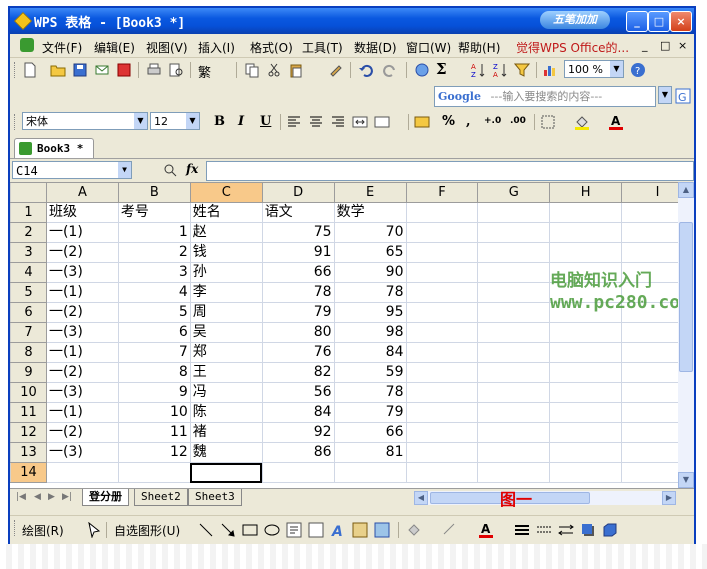  What do you see at coordinates (154, 212) in the screenshot?
I see `cell-b: 考号` at bounding box center [154, 212].